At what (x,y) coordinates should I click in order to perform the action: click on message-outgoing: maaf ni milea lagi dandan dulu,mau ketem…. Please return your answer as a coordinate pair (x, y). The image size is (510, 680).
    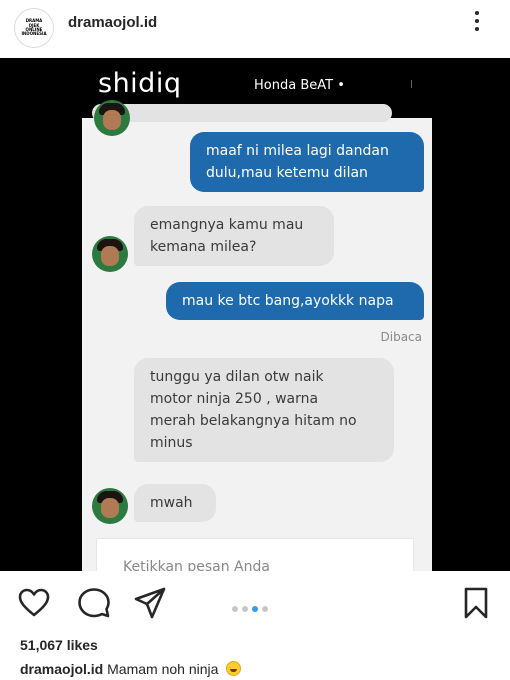
    Looking at the image, I should click on (307, 162).